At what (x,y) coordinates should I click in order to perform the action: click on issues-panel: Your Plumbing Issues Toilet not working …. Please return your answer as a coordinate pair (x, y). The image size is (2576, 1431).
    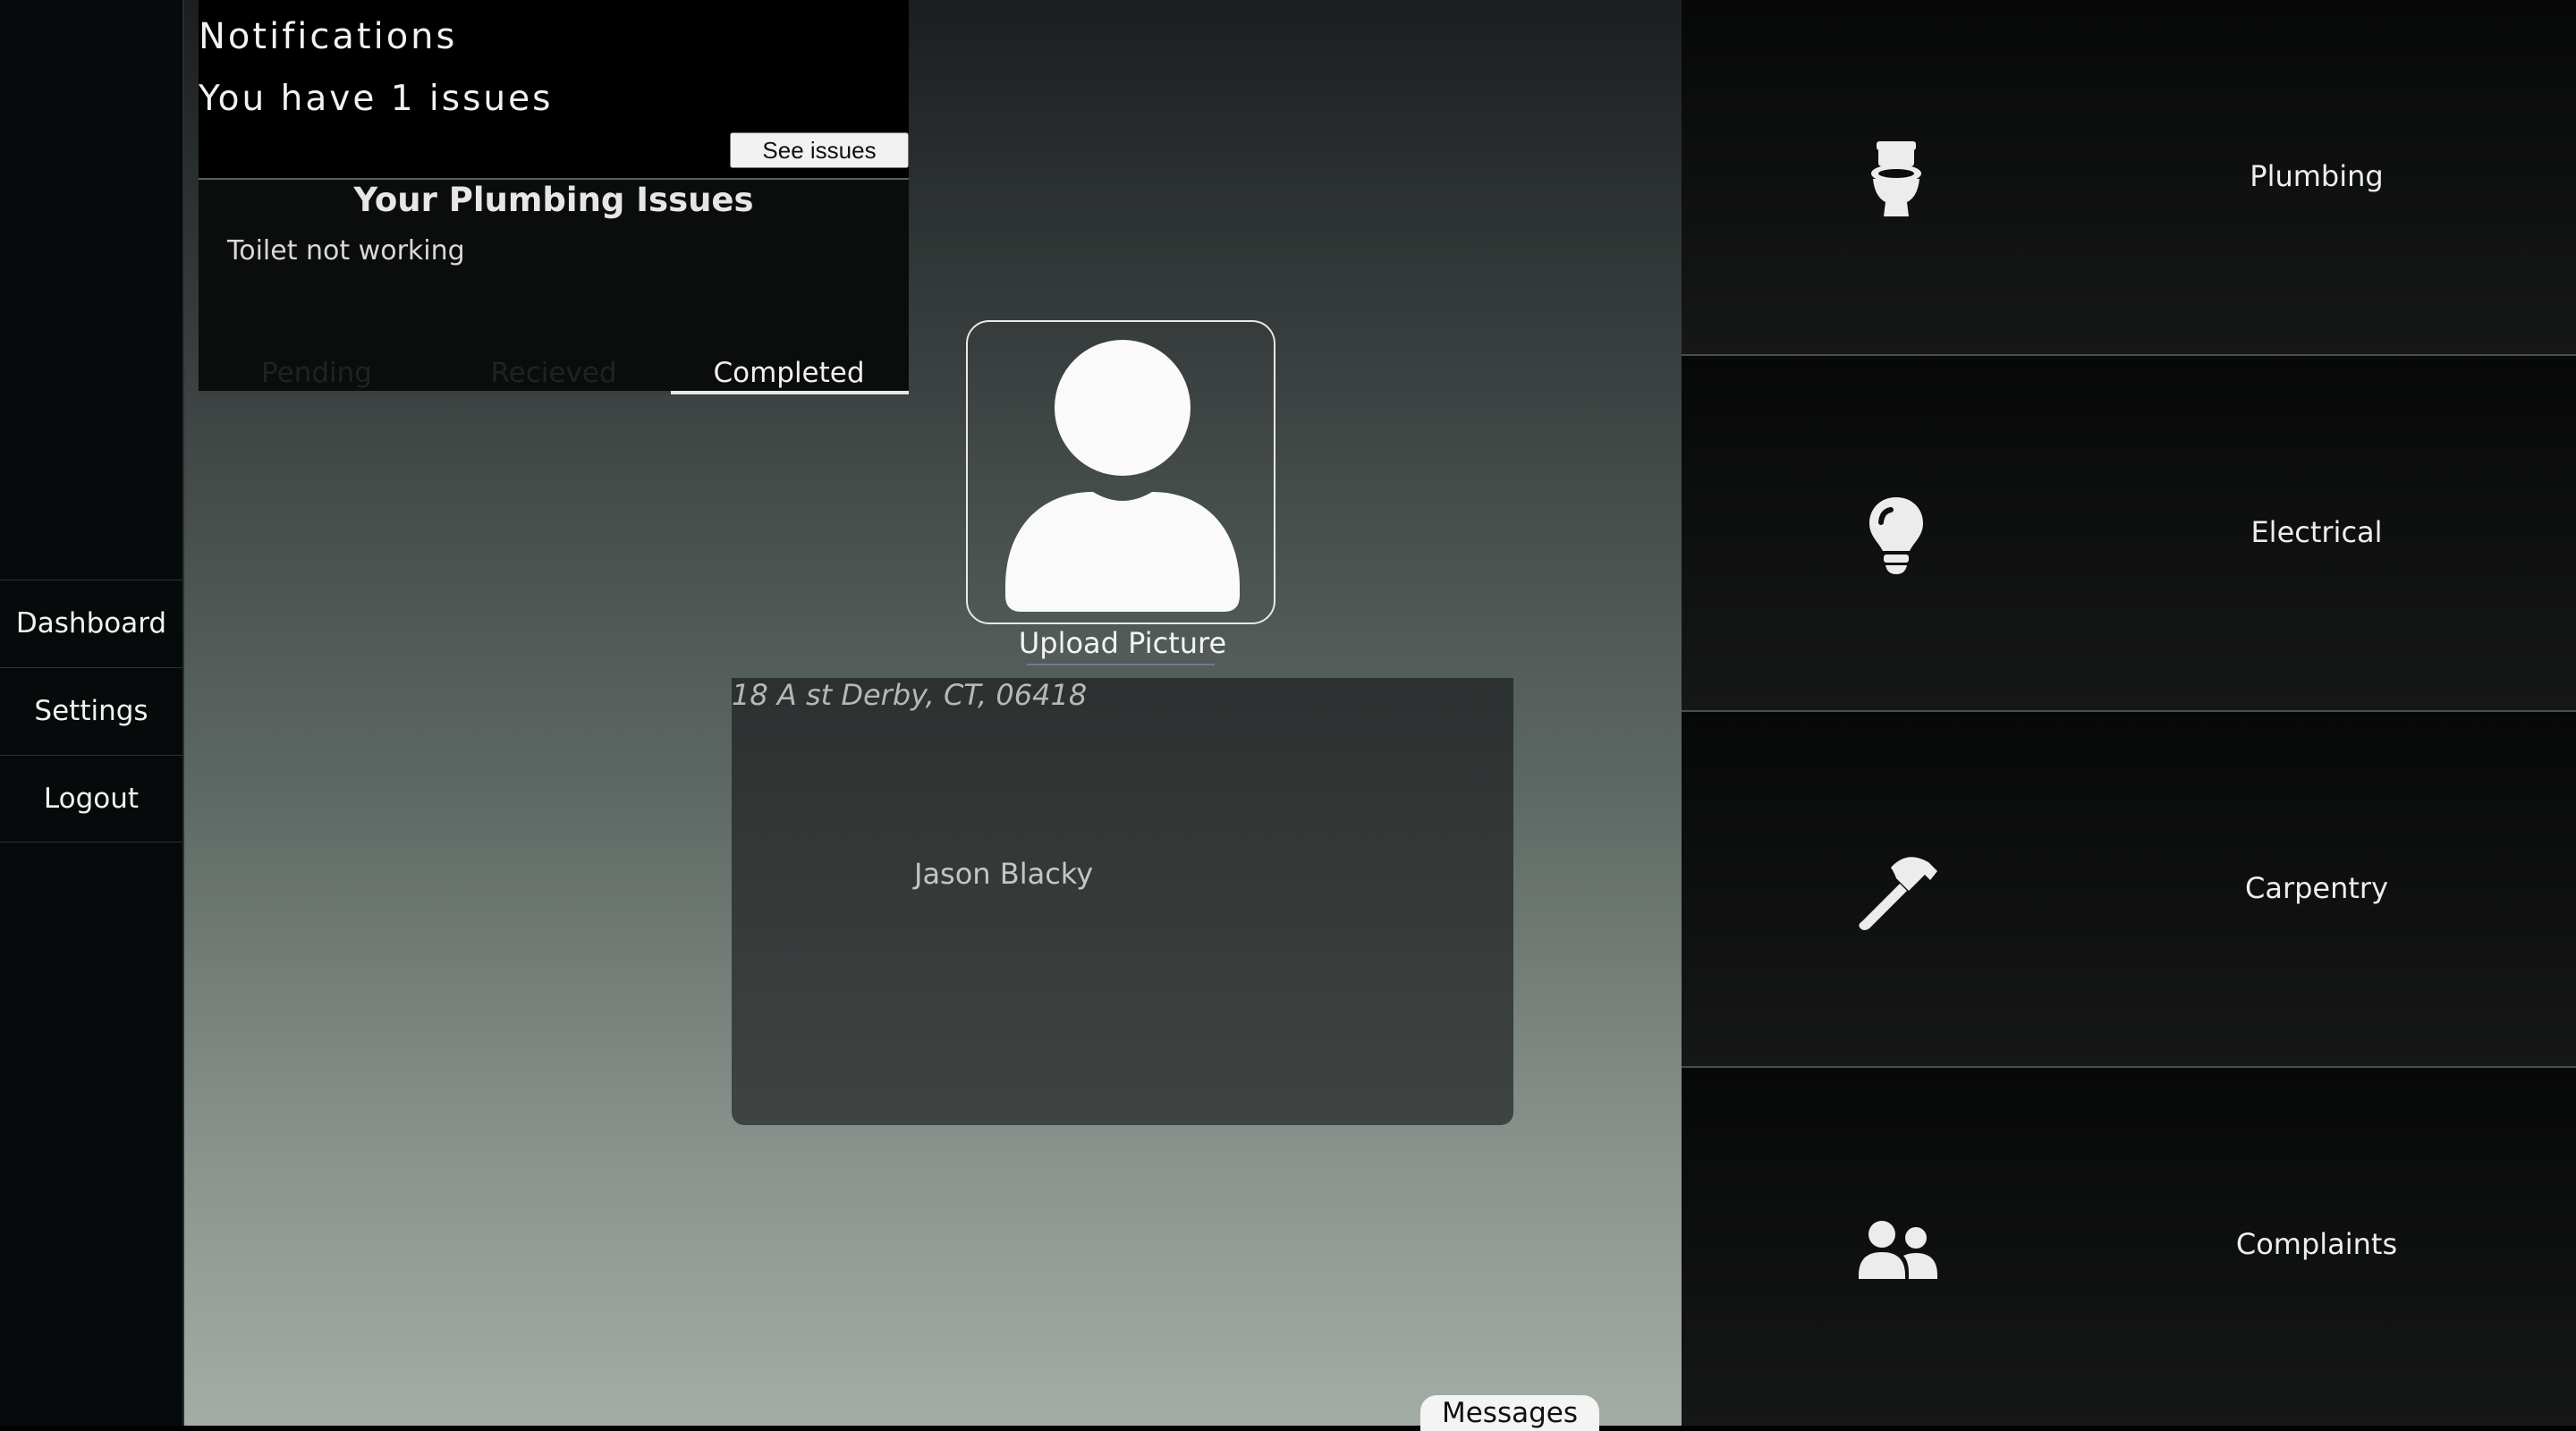
    Looking at the image, I should click on (554, 286).